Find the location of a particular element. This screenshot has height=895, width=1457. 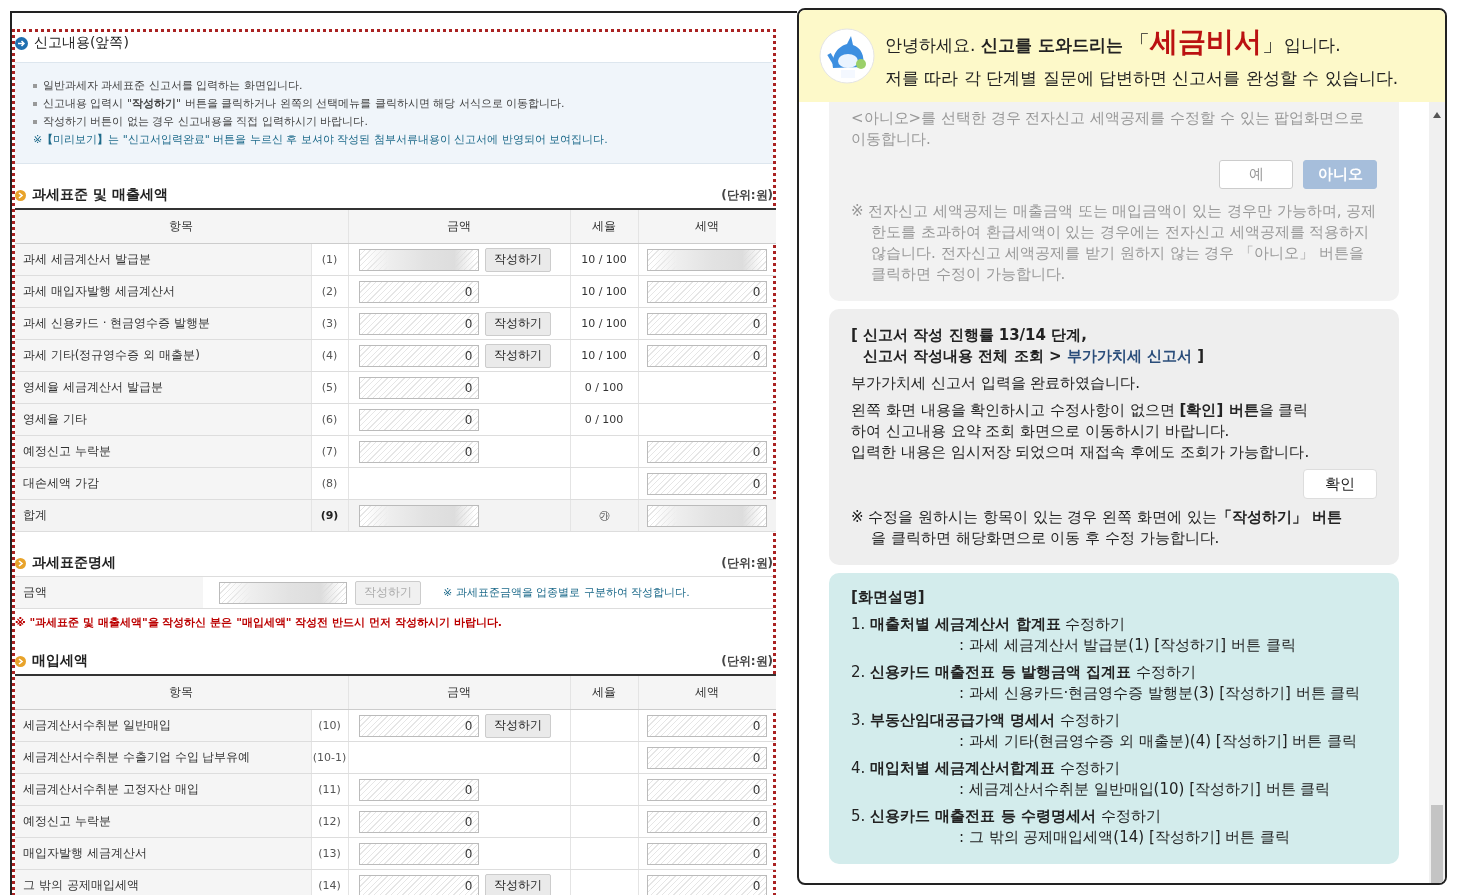

row-number: (10-1) is located at coordinates (329, 757).